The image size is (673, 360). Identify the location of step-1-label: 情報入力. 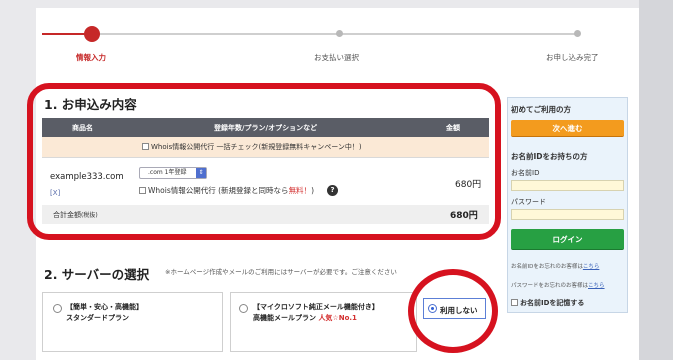
(91, 57).